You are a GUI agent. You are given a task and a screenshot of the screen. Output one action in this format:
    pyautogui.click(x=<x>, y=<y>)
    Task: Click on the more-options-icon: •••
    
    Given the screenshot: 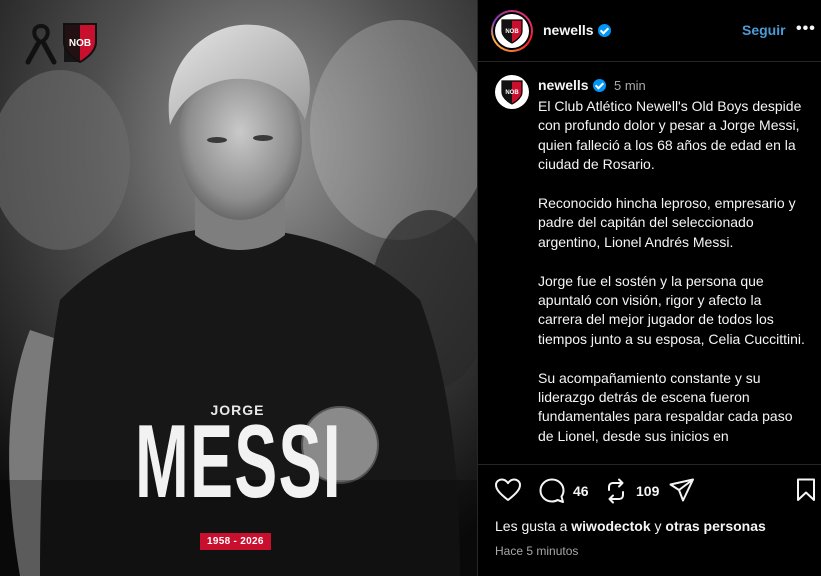 What is the action you would take?
    pyautogui.click(x=806, y=29)
    